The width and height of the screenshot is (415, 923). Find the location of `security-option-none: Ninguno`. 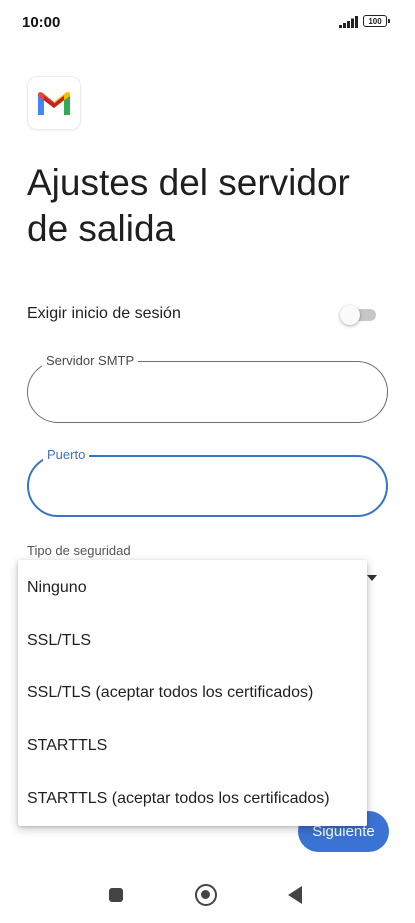

security-option-none: Ninguno is located at coordinates (57, 588).